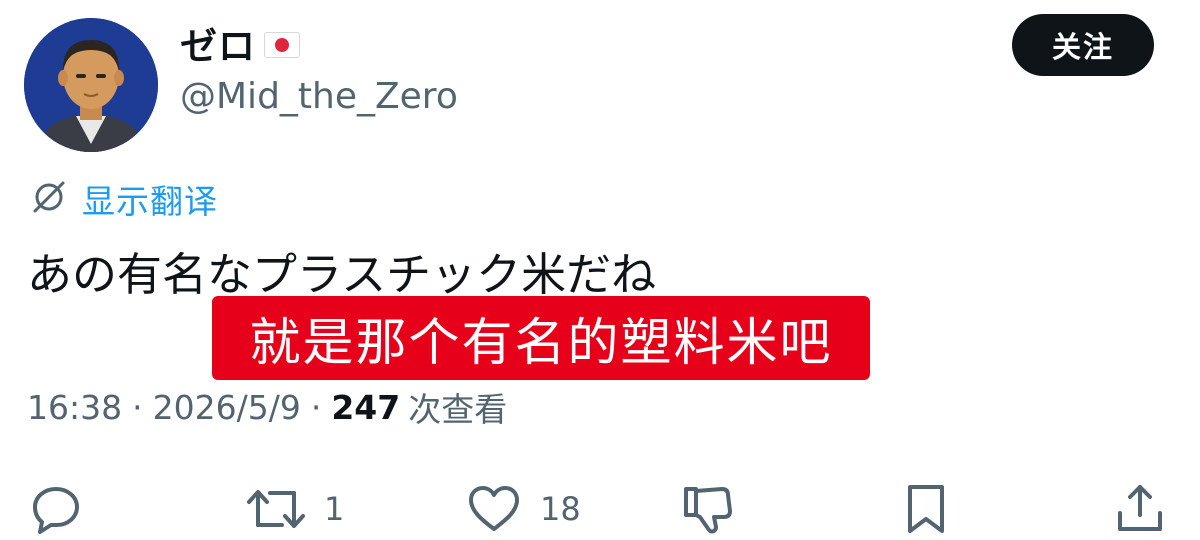 This screenshot has width=1200, height=540. Describe the element at coordinates (458, 409) in the screenshot. I see `views-label: 次查看` at that location.